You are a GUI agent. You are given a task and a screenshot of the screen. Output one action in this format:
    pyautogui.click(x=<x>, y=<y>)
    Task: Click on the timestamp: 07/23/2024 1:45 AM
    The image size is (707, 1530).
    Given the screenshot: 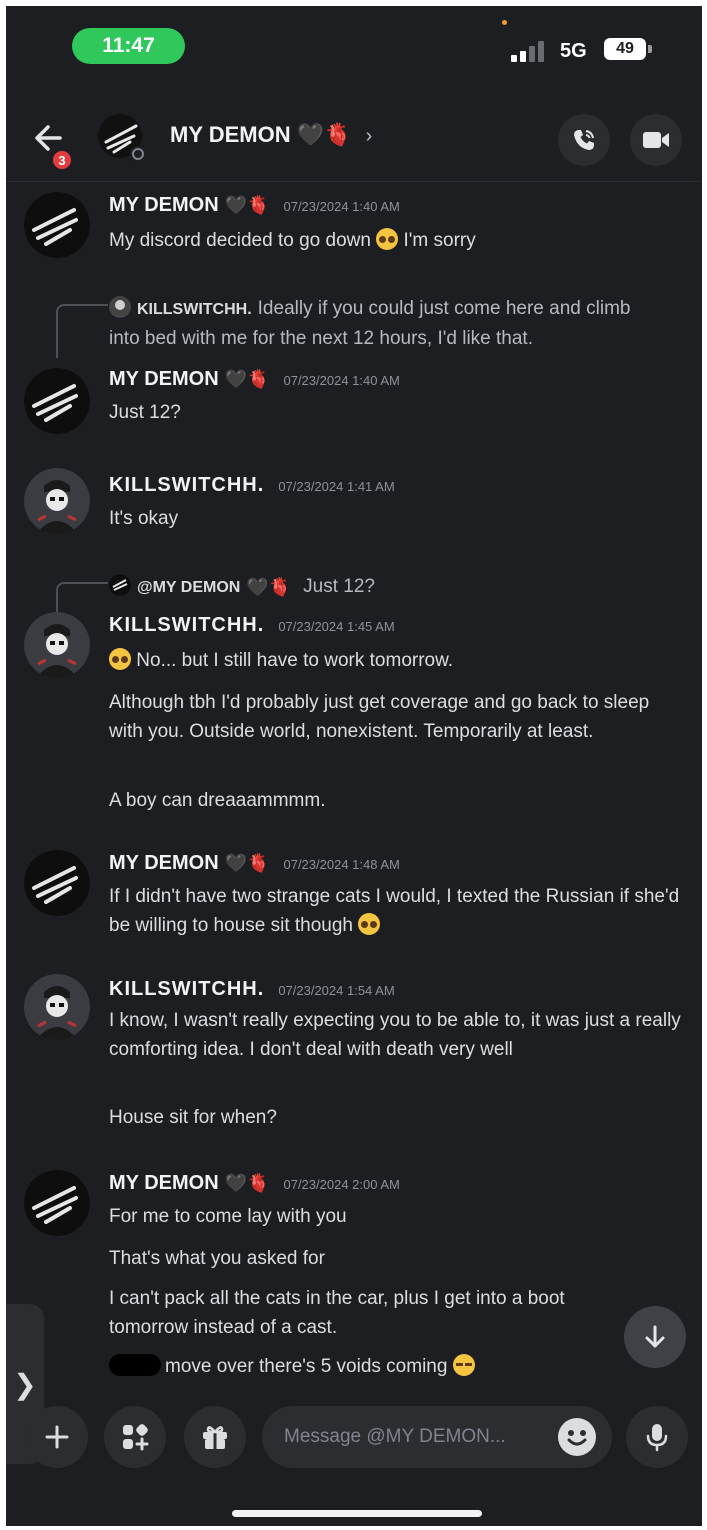 What is the action you would take?
    pyautogui.click(x=336, y=626)
    